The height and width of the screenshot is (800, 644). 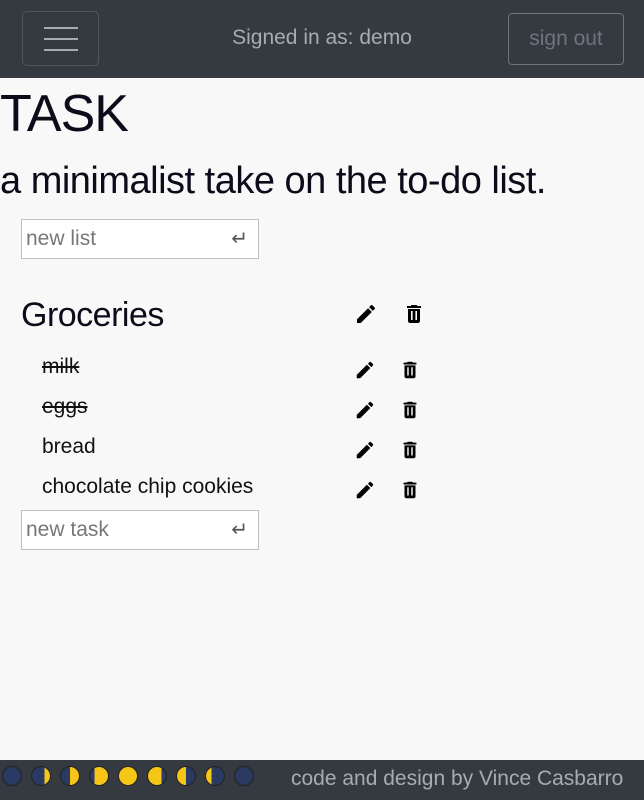 I want to click on edit-list-pencil-icon, so click(x=366, y=314).